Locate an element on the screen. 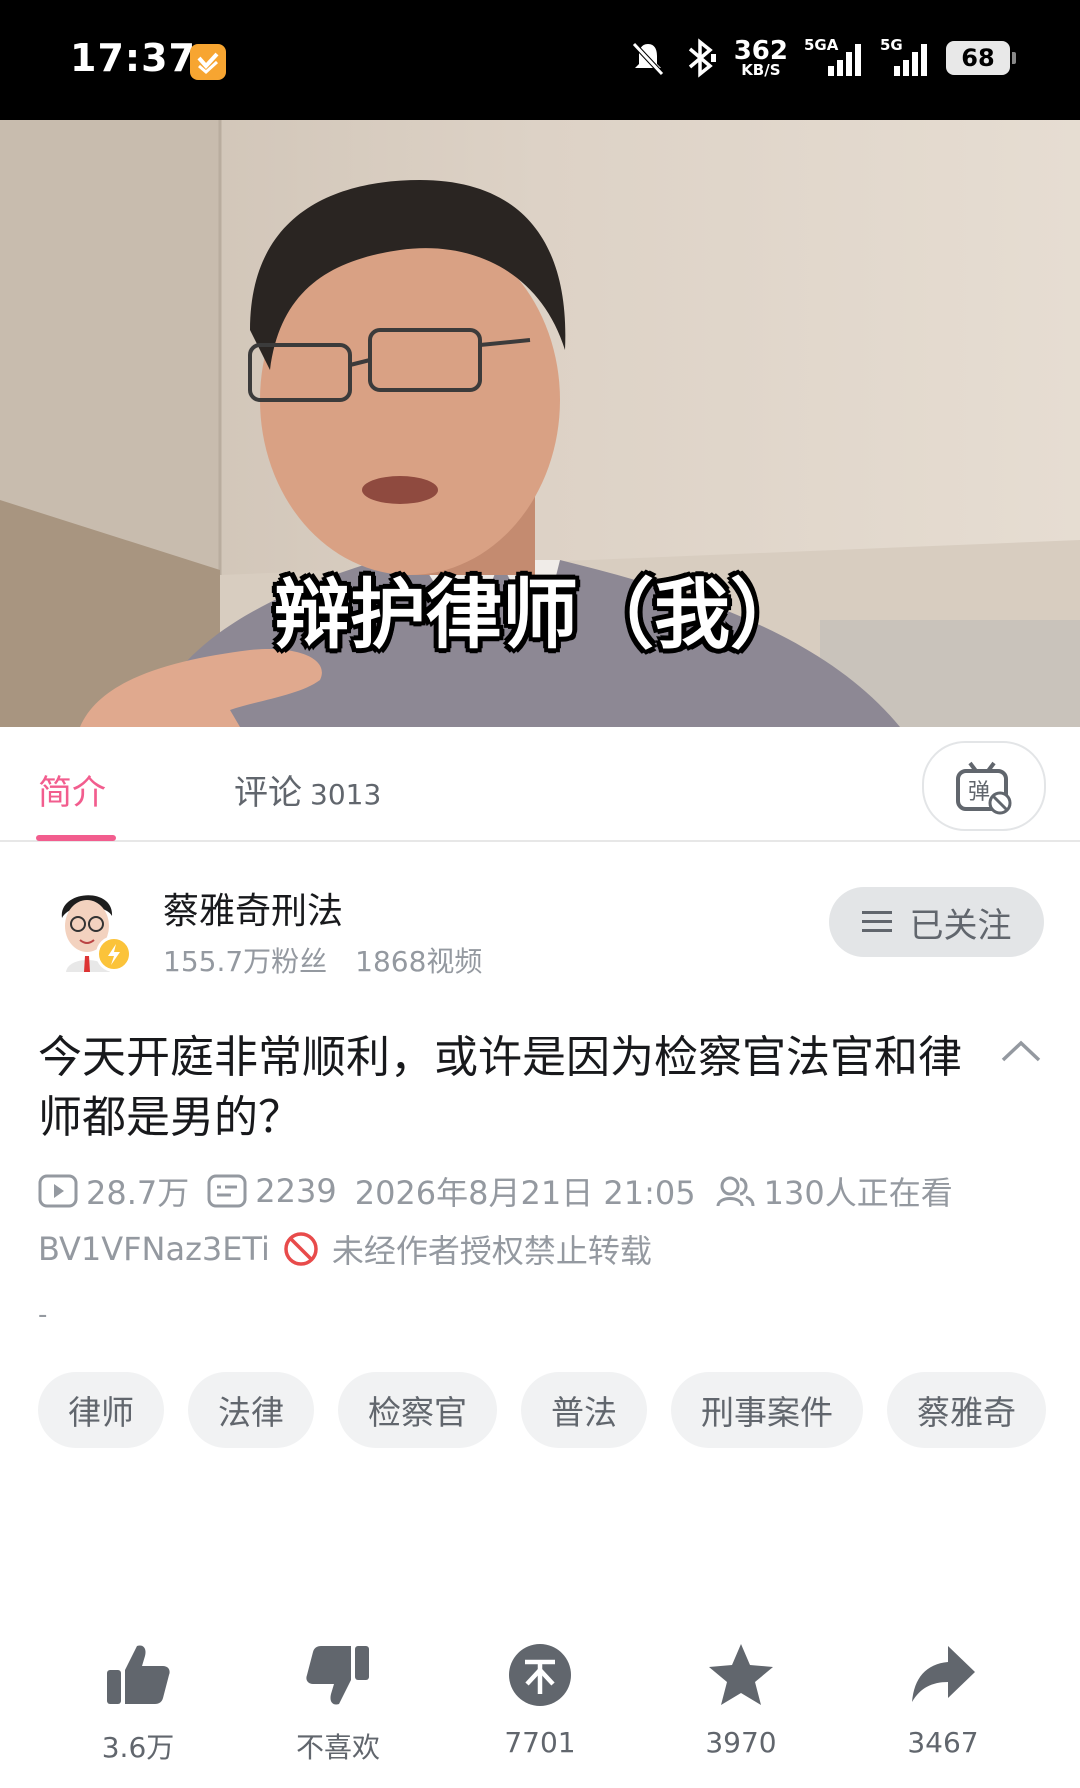 This screenshot has width=1080, height=1788. video-title: 今天开庭非常顺利，或许是因为检察官法官和律师都是男的？ is located at coordinates (500, 1087).